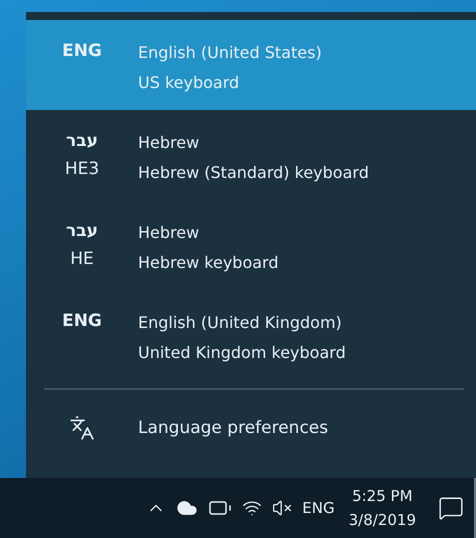 The height and width of the screenshot is (538, 476). What do you see at coordinates (82, 259) in the screenshot?
I see `keyboard-code: HE` at bounding box center [82, 259].